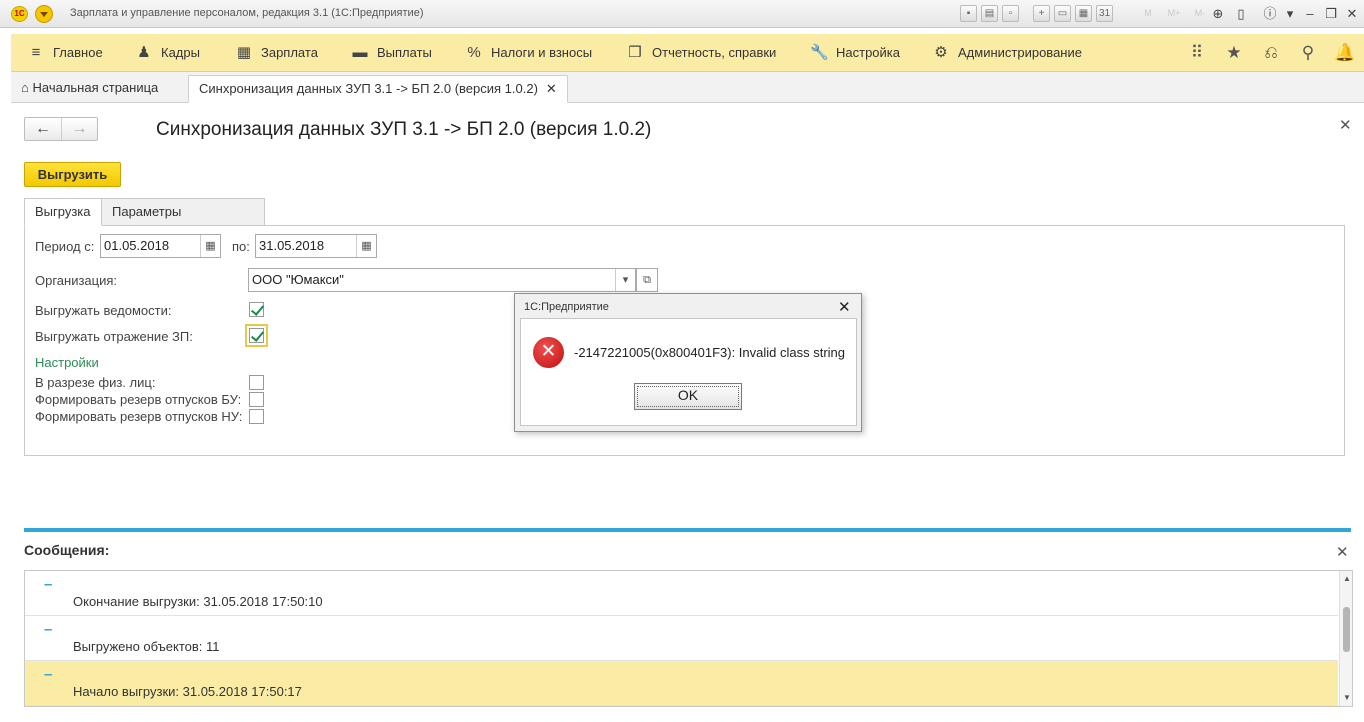 This screenshot has height=722, width=1364. Describe the element at coordinates (167, 53) in the screenshot. I see `section-hr: ♟ Кадры` at that location.